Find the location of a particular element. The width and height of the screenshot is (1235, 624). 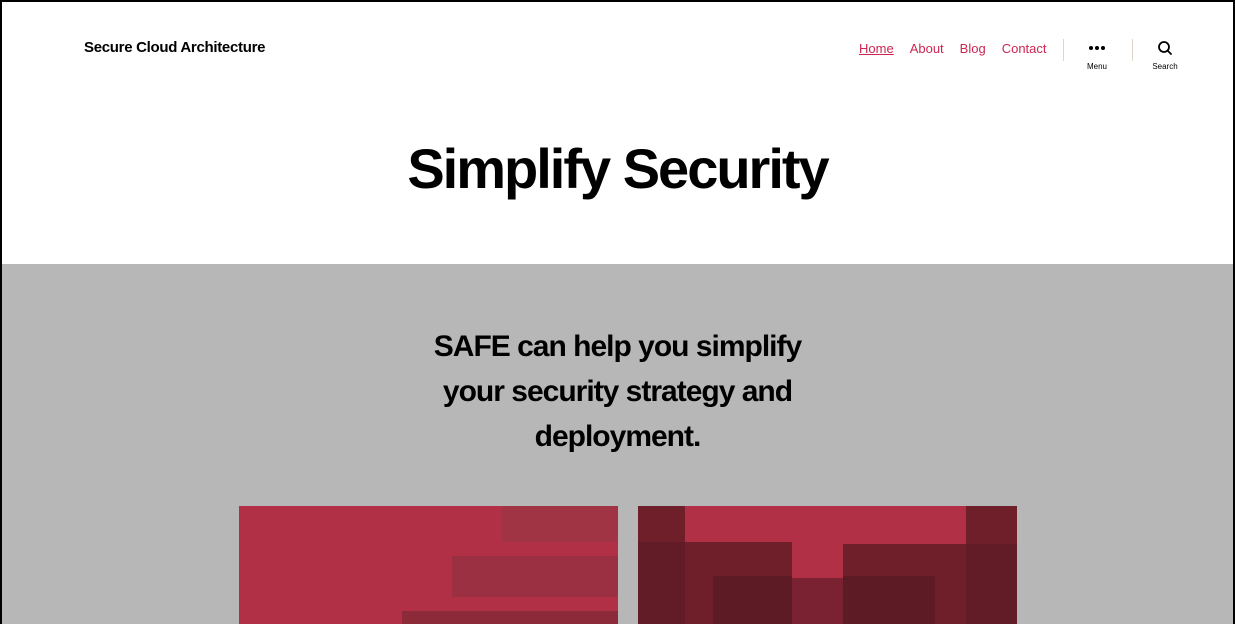

nav-link-home: Home is located at coordinates (876, 48).